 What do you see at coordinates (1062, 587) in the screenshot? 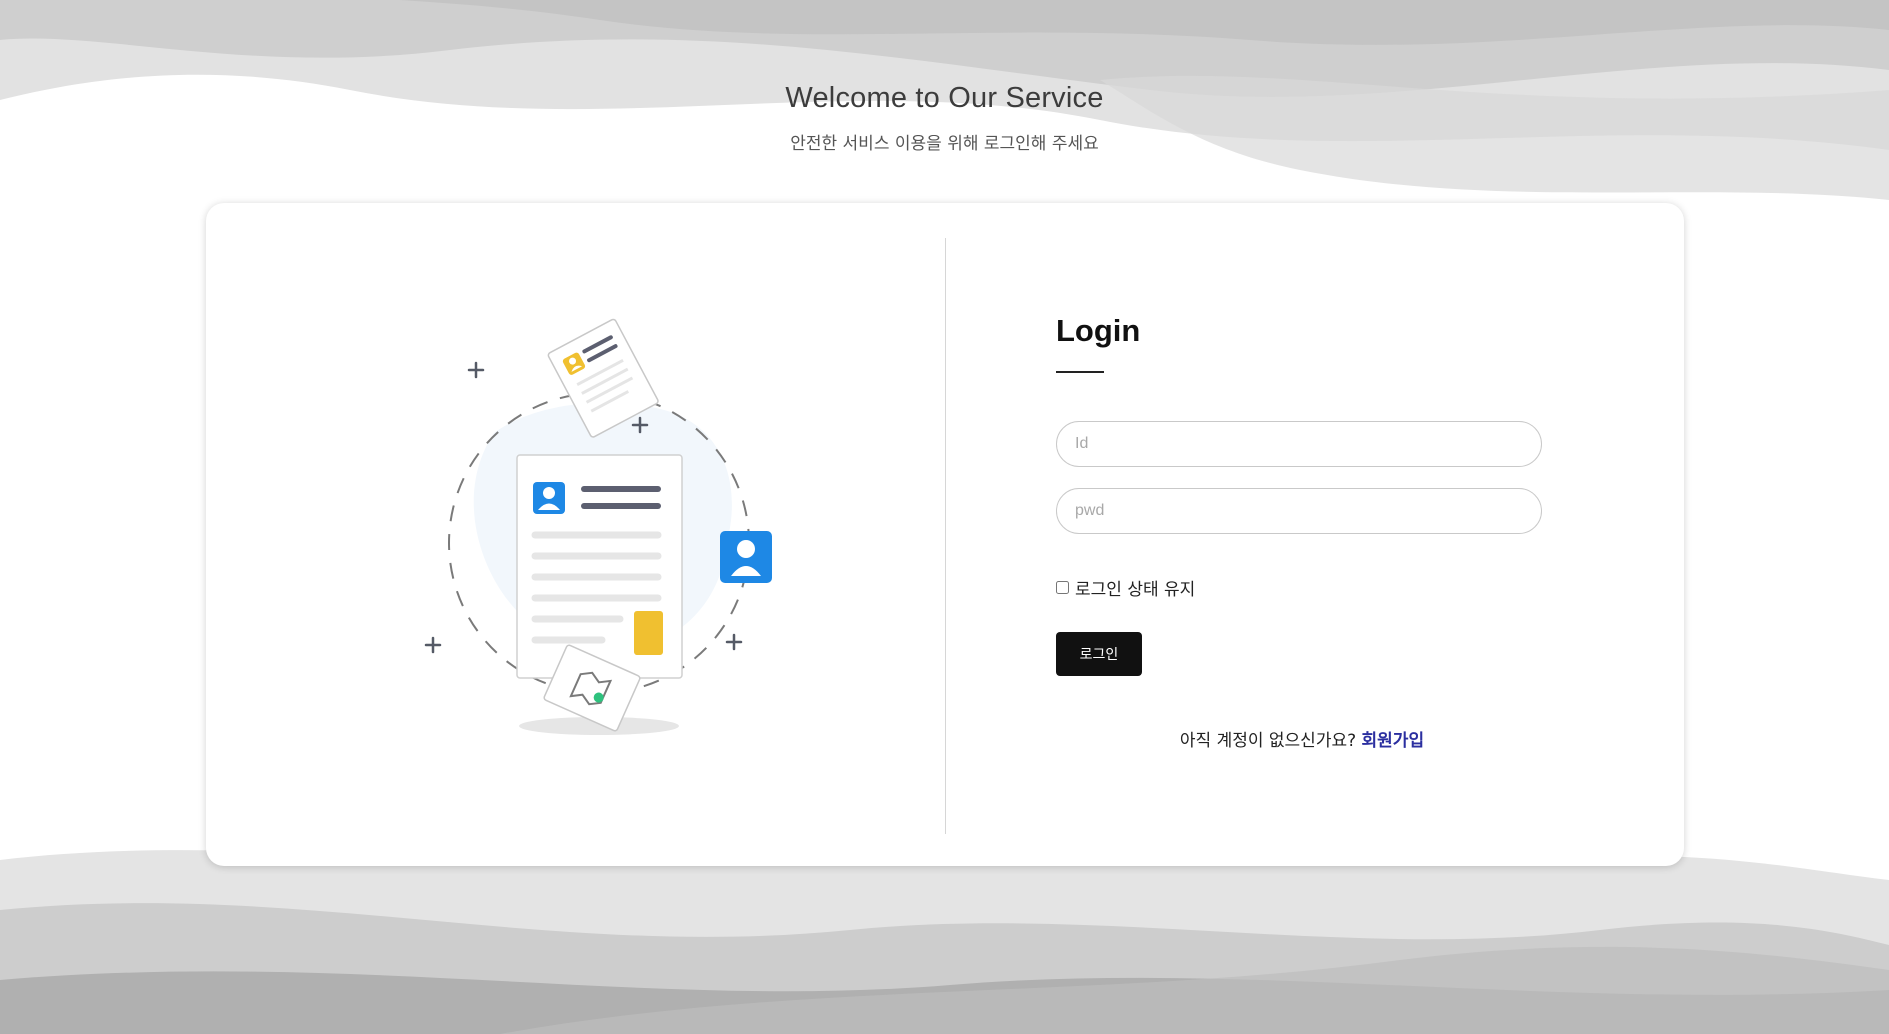
I see `remember-me-checkbox` at bounding box center [1062, 587].